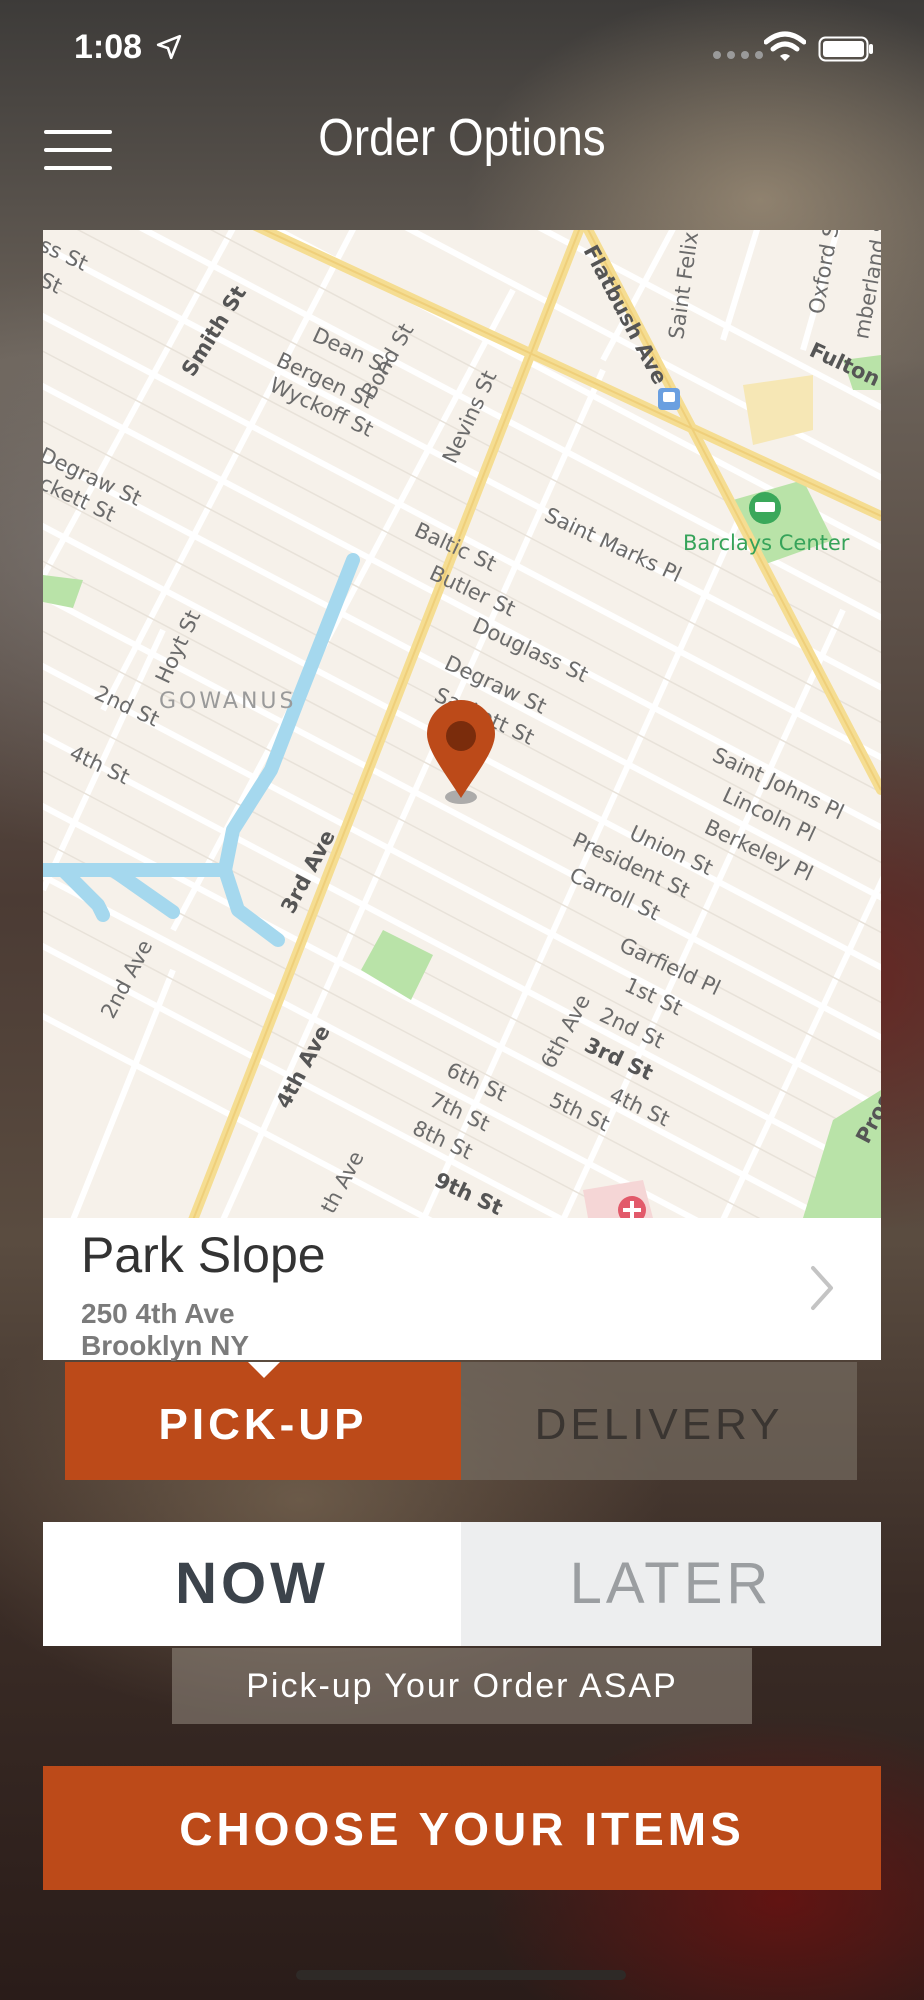  Describe the element at coordinates (822, 1288) in the screenshot. I see `chevron-right-icon` at that location.